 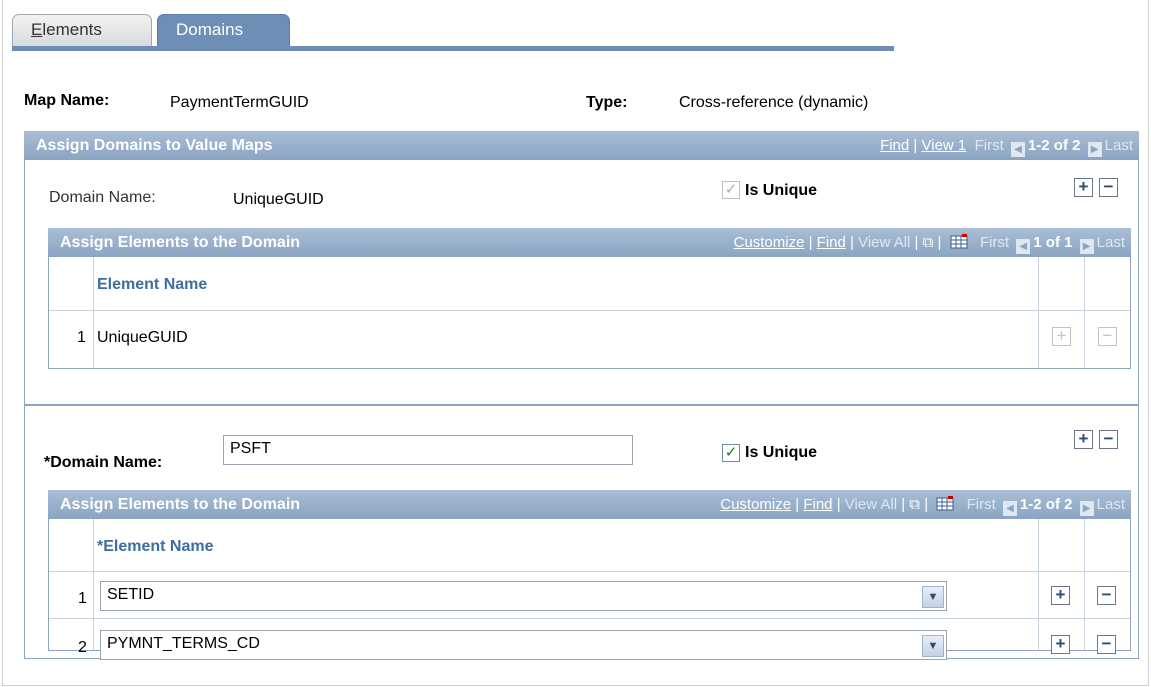 I want to click on map-name-value: PaymentTermGUID, so click(x=239, y=102).